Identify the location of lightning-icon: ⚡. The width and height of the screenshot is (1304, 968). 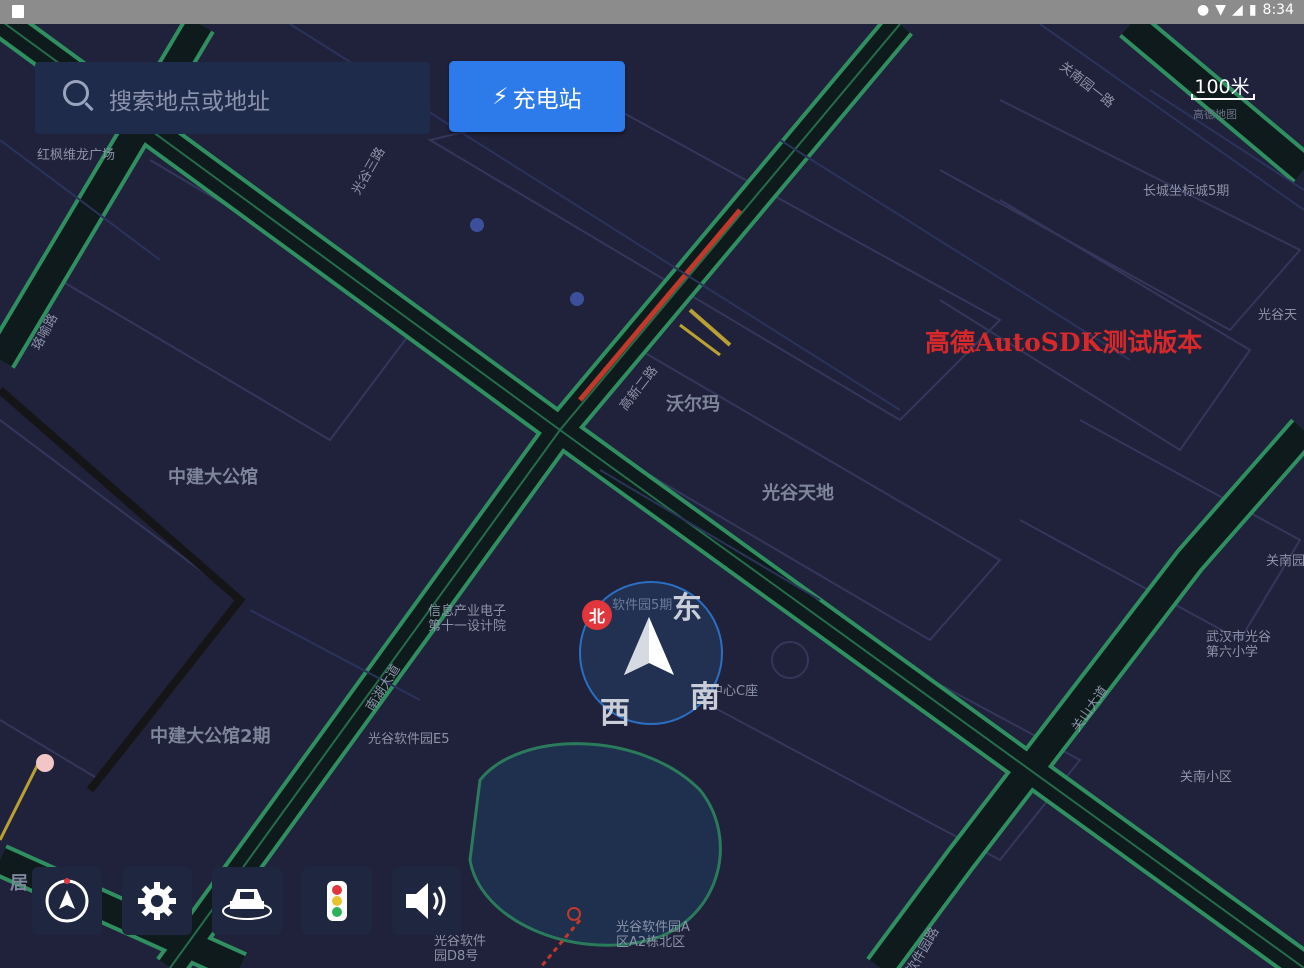
(500, 96).